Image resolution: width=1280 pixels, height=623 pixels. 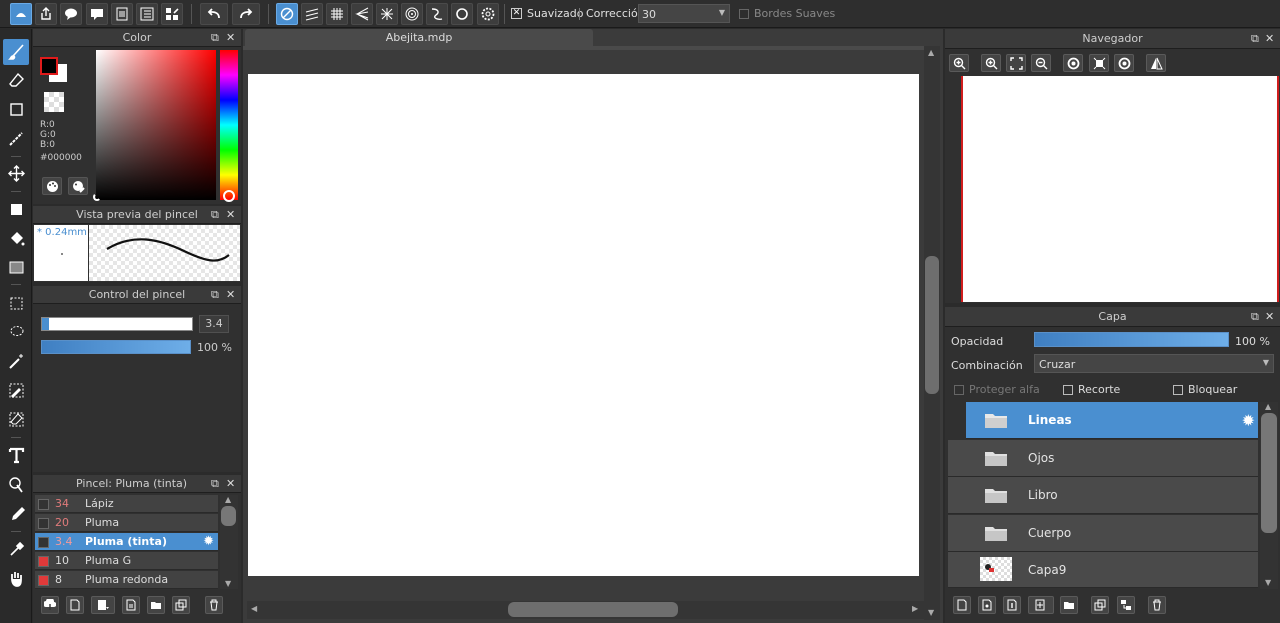 I want to click on zoom-in-2-icon, so click(x=991, y=63).